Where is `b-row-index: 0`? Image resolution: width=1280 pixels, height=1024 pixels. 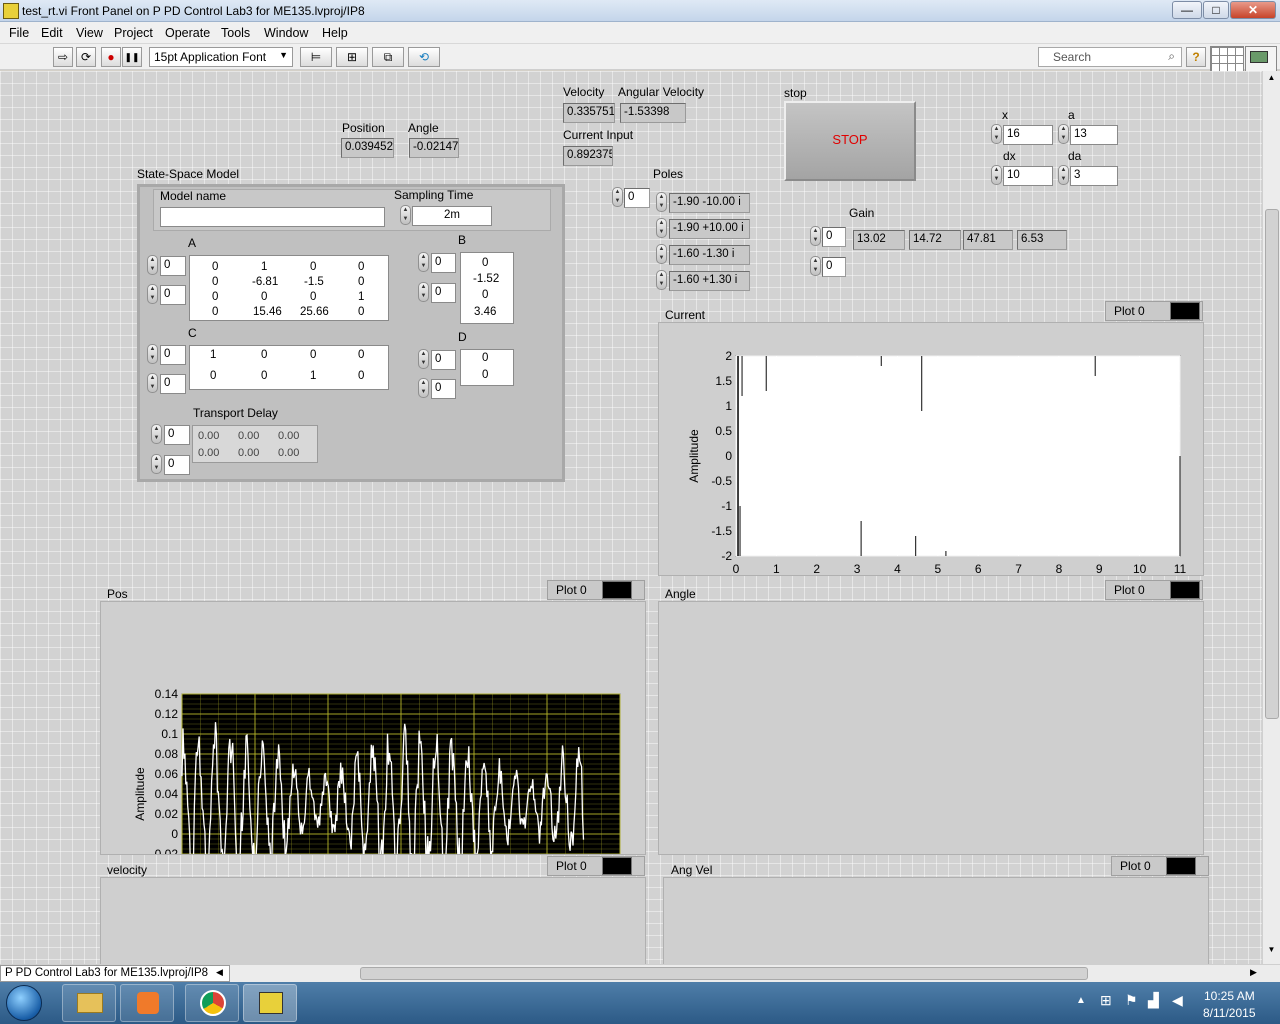
b-row-index: 0 is located at coordinates (443, 263).